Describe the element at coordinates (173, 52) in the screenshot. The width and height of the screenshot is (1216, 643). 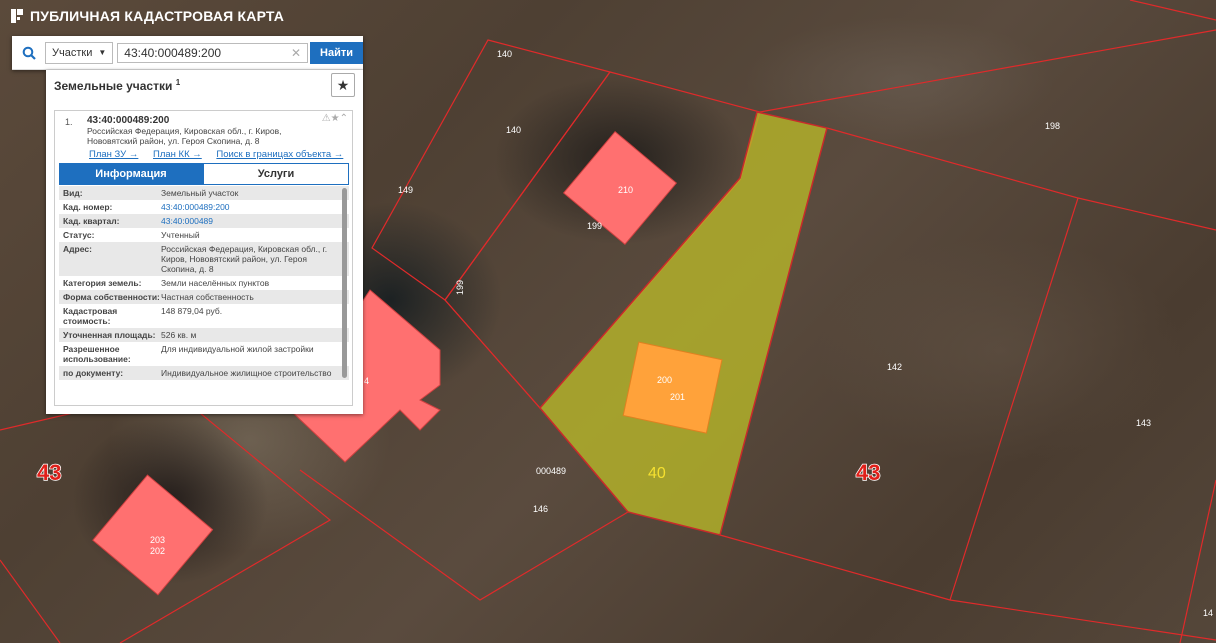
I see `search-input-value: 43:40:000489:200` at that location.